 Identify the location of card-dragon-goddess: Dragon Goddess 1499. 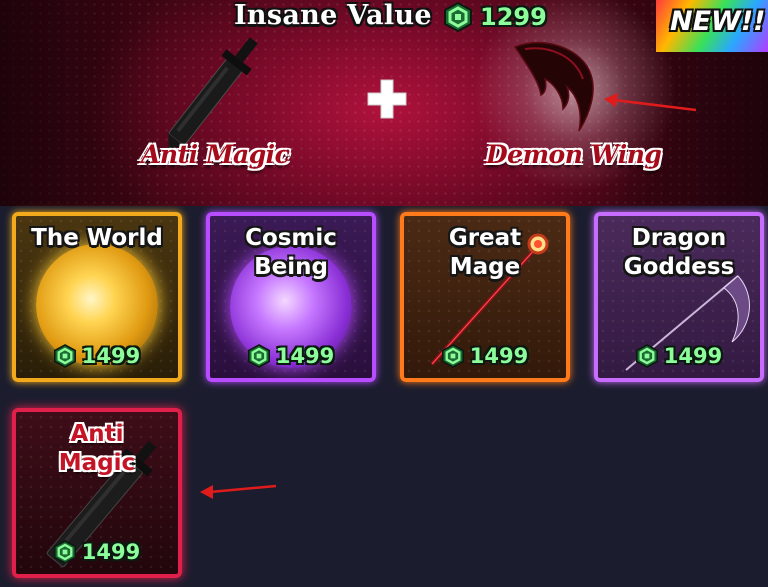
(679, 297).